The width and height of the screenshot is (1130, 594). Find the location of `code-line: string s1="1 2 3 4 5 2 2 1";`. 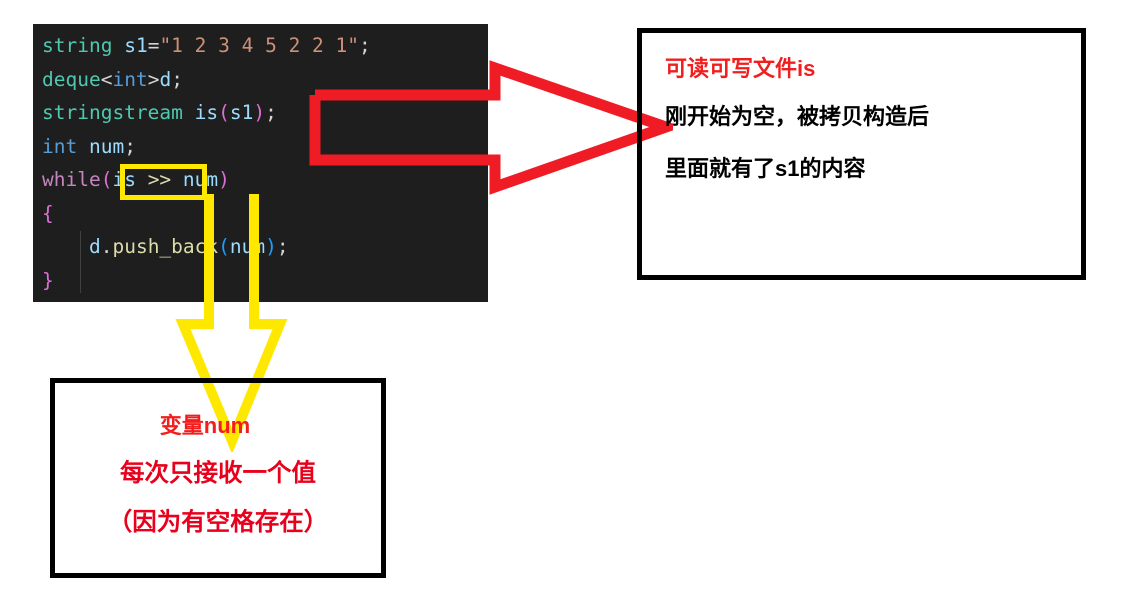

code-line: string s1="1 2 3 4 5 2 2 1"; is located at coordinates (206, 46).